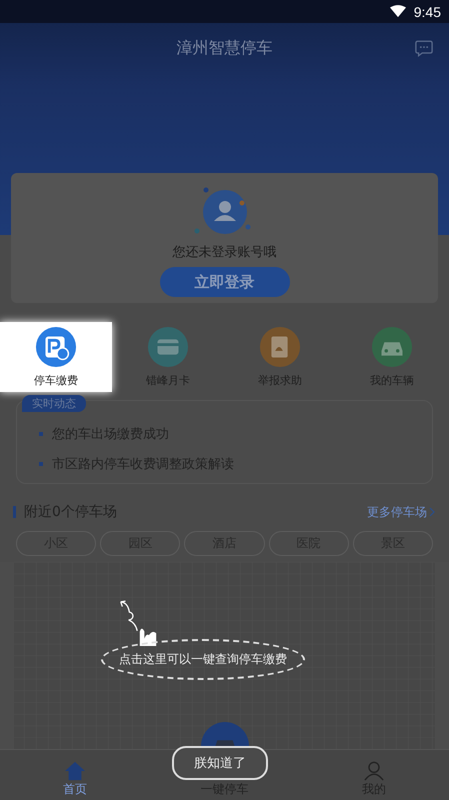  What do you see at coordinates (225, 282) in the screenshot?
I see `login-button: 立即登录` at bounding box center [225, 282].